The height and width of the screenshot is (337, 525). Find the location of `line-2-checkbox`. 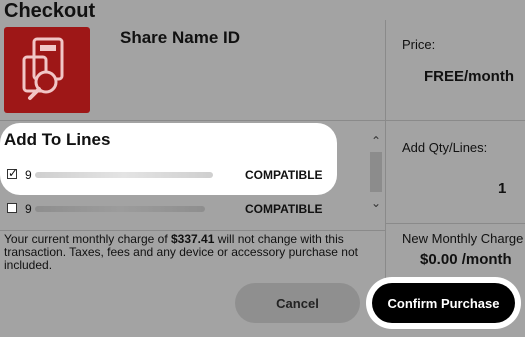

line-2-checkbox is located at coordinates (12, 208).